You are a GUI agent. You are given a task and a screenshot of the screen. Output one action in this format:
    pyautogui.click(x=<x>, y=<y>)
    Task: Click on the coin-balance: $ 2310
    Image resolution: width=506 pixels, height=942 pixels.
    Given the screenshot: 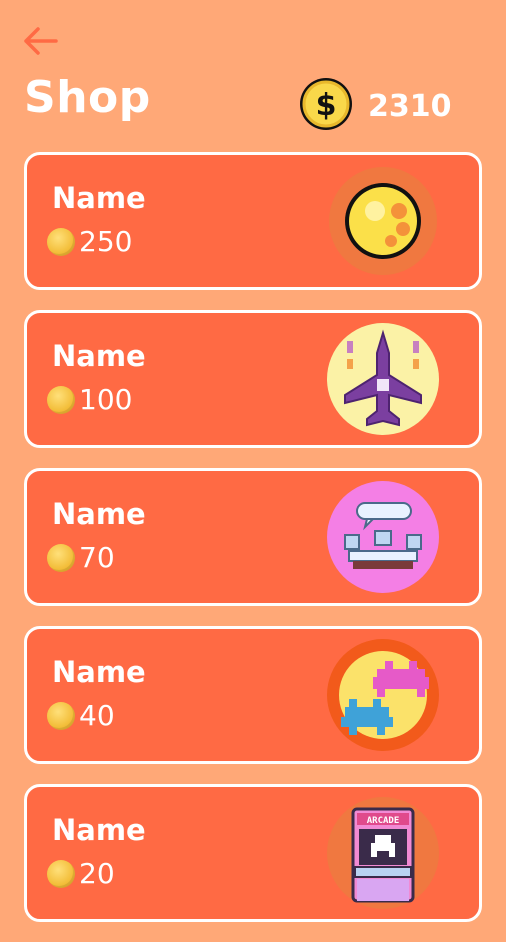 What is the action you would take?
    pyautogui.click(x=375, y=106)
    